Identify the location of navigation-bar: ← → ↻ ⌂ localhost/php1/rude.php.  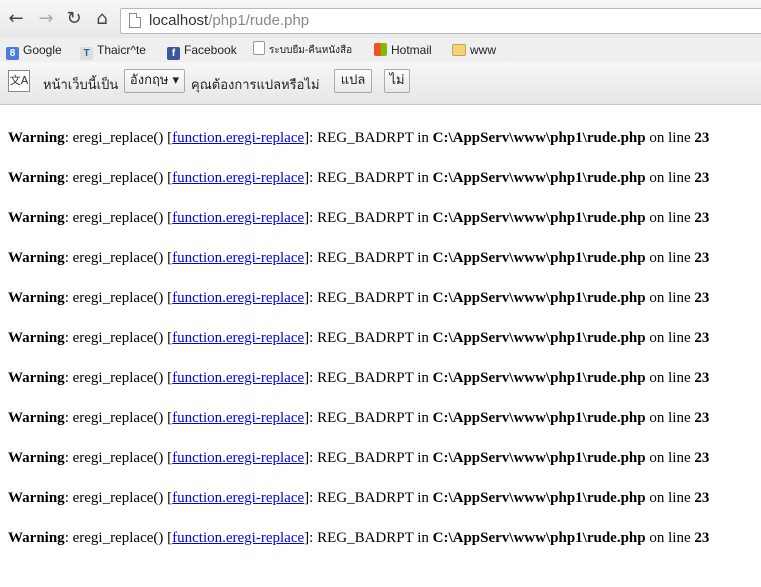
(380, 19).